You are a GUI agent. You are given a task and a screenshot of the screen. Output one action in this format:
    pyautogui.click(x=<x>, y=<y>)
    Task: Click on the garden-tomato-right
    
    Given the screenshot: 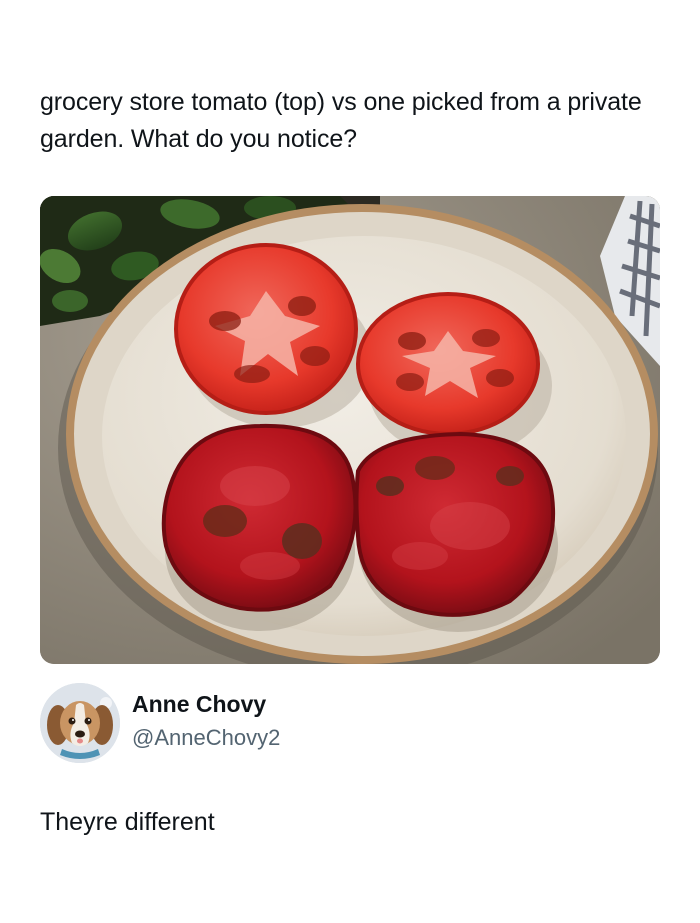 What is the action you would take?
    pyautogui.click(x=455, y=524)
    